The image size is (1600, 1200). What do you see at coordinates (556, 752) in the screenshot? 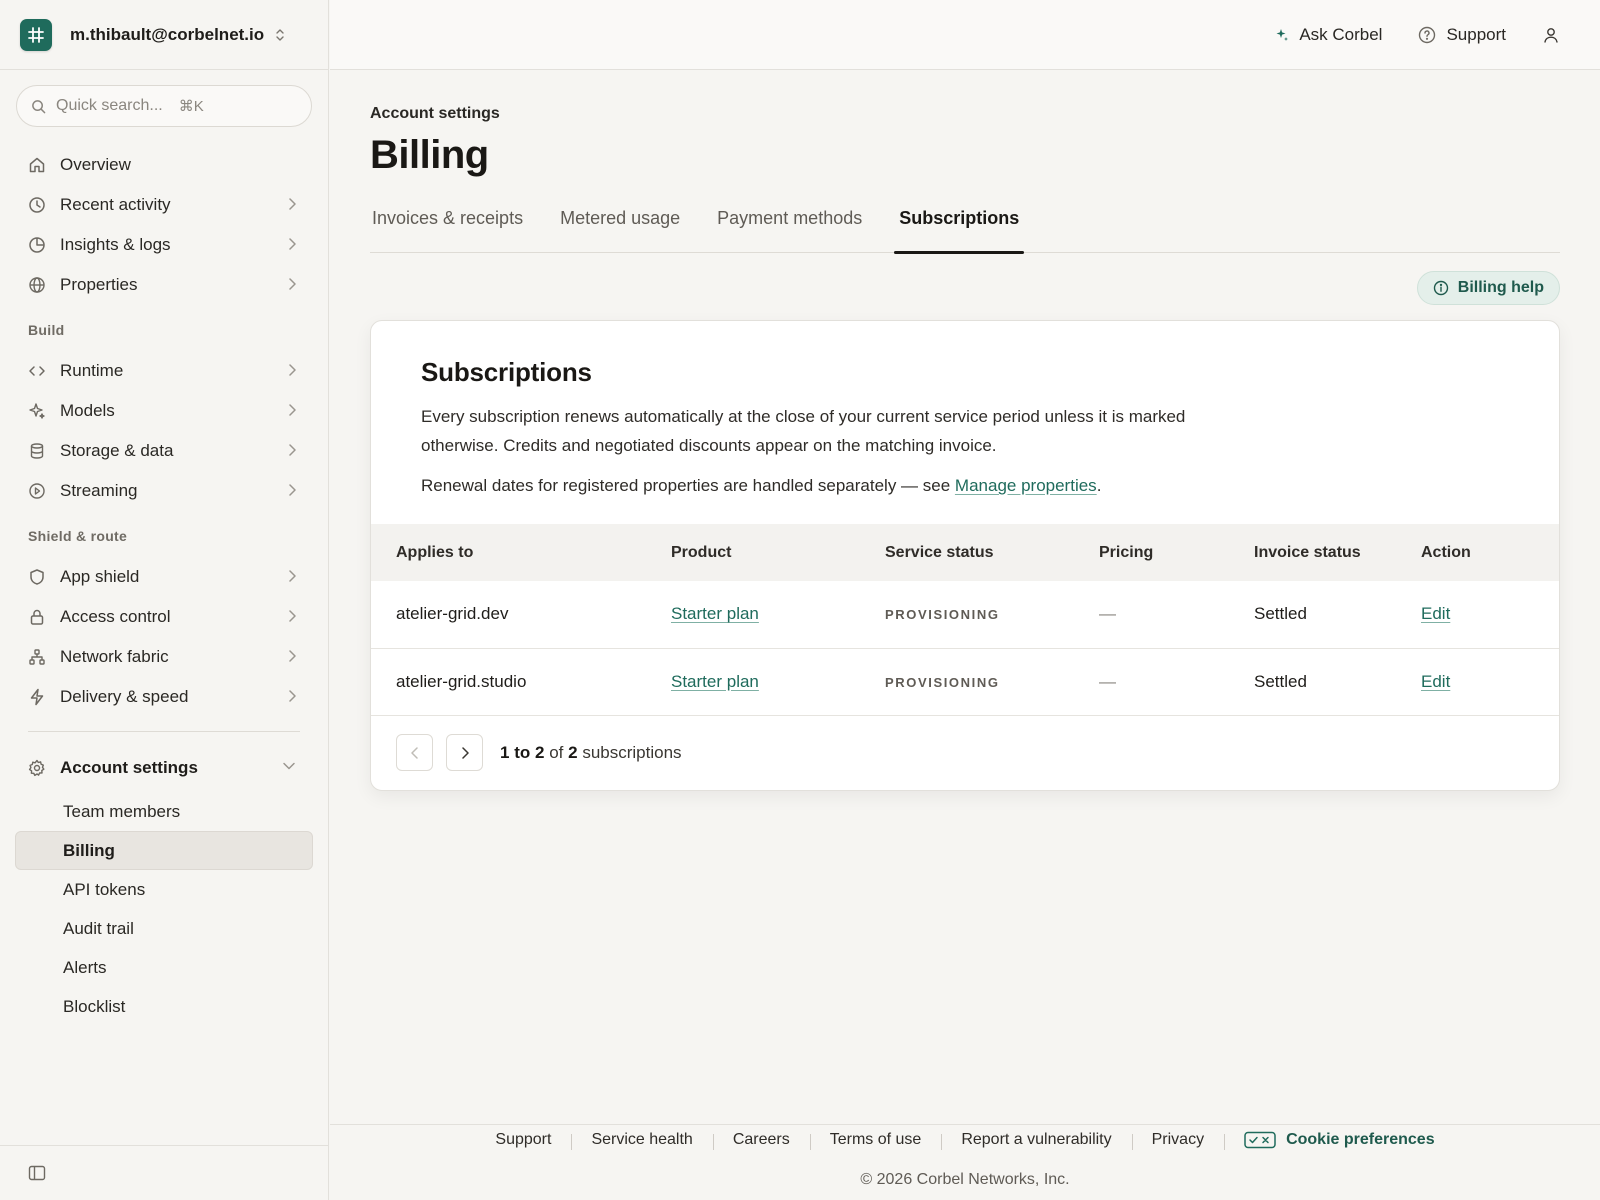
I see `page-of: of` at bounding box center [556, 752].